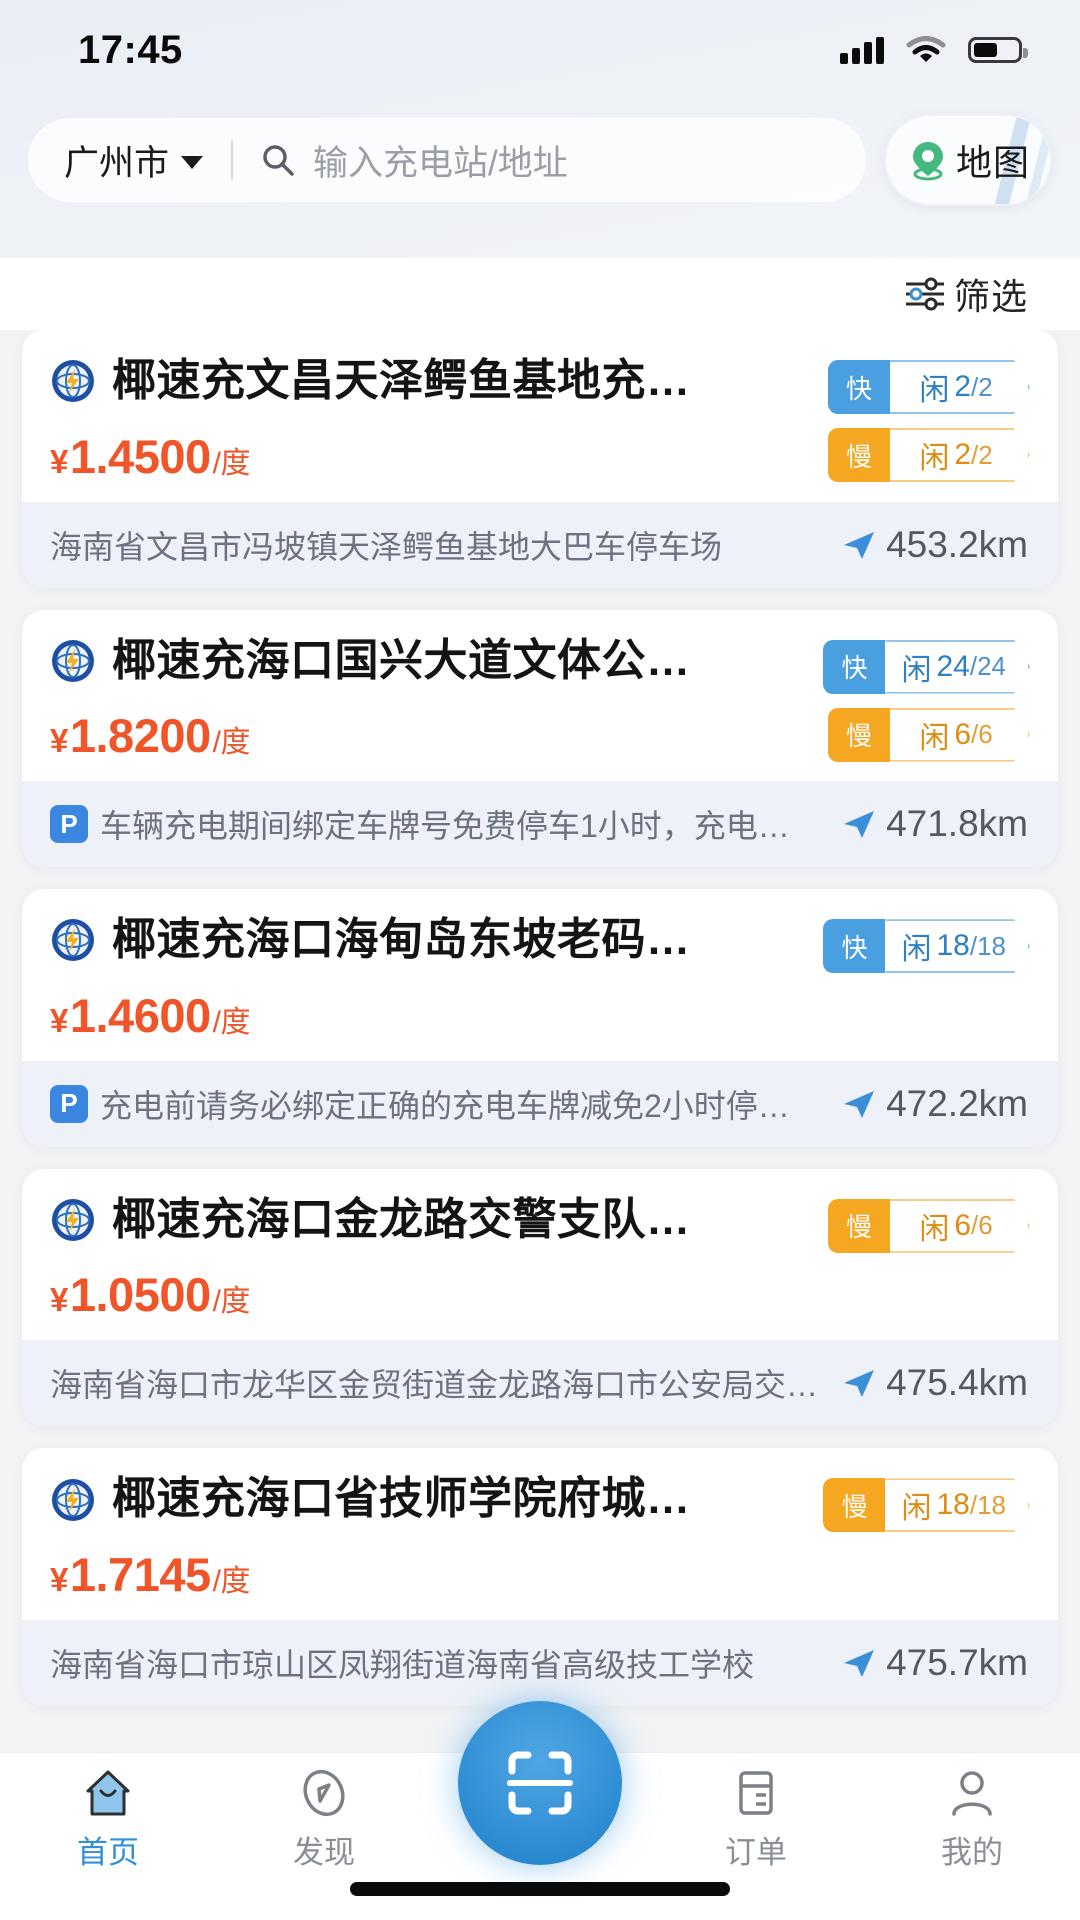  What do you see at coordinates (756, 1819) in the screenshot?
I see `tab-orders: 订单` at bounding box center [756, 1819].